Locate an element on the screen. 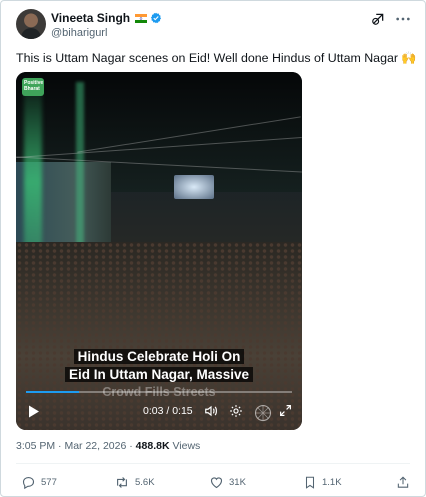 The width and height of the screenshot is (426, 497). fullscreen-icon is located at coordinates (285, 413).